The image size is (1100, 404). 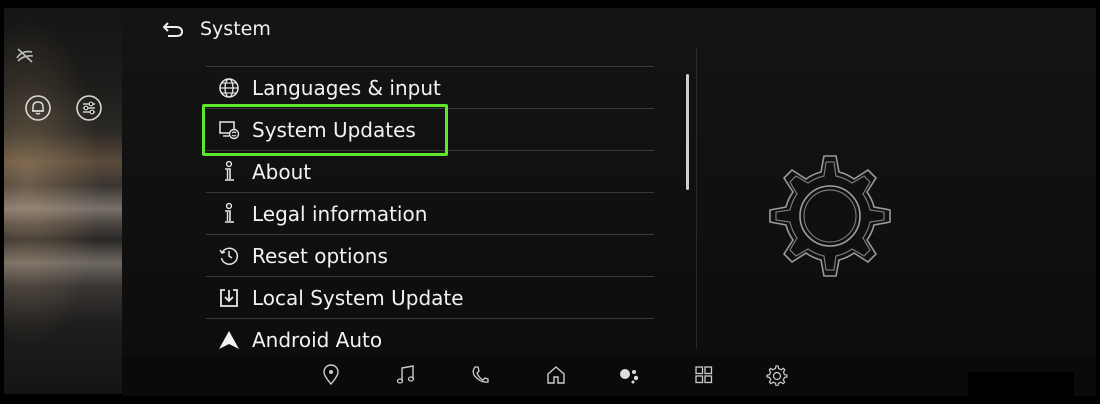 What do you see at coordinates (696, 198) in the screenshot?
I see `panel-divider` at bounding box center [696, 198].